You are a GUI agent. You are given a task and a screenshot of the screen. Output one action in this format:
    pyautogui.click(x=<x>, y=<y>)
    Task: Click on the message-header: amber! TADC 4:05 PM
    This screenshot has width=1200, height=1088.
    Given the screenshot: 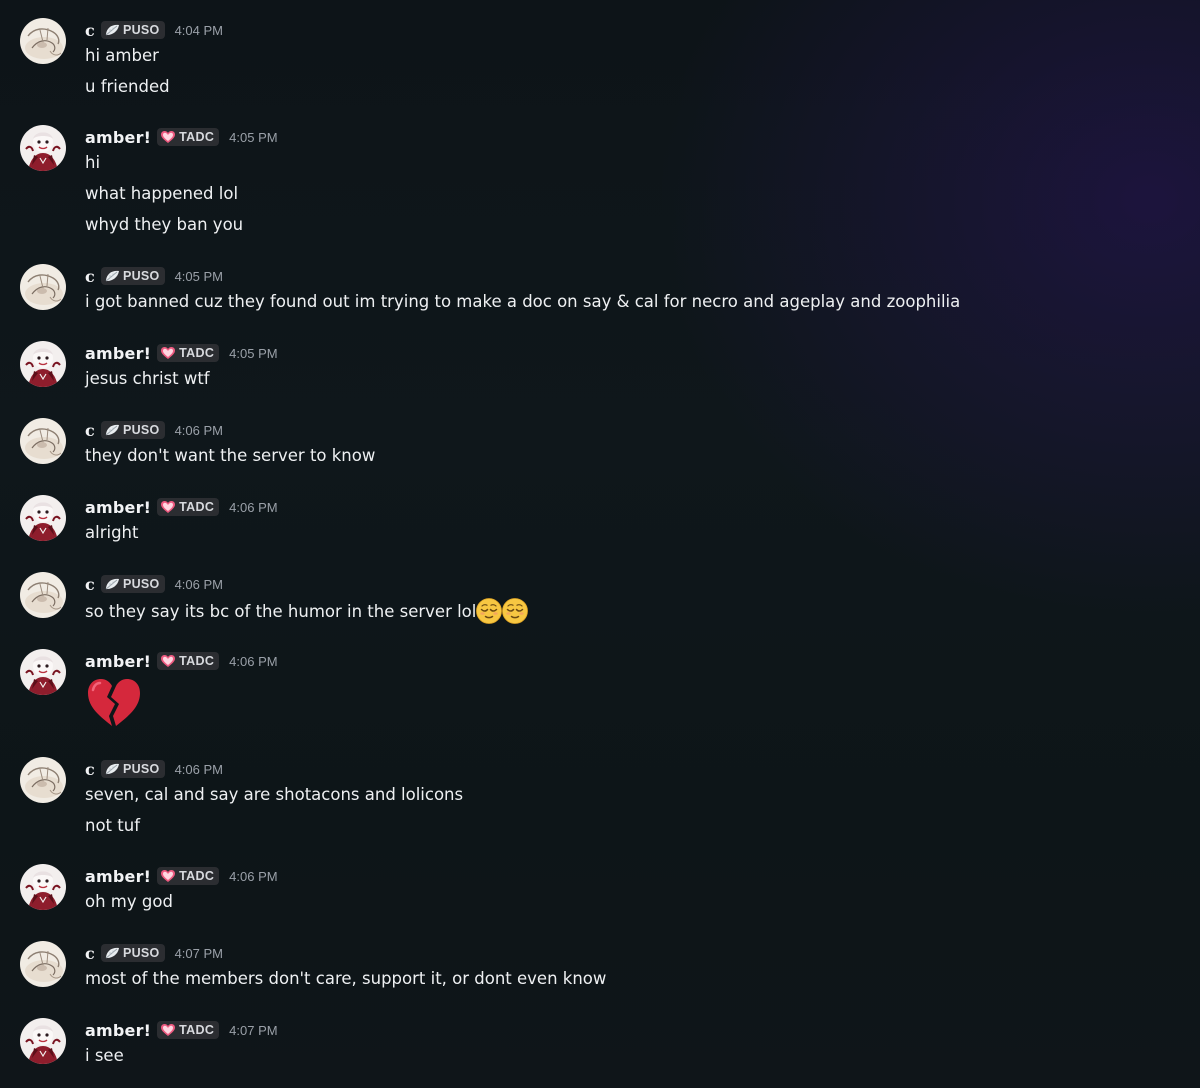 What is the action you would take?
    pyautogui.click(x=181, y=137)
    